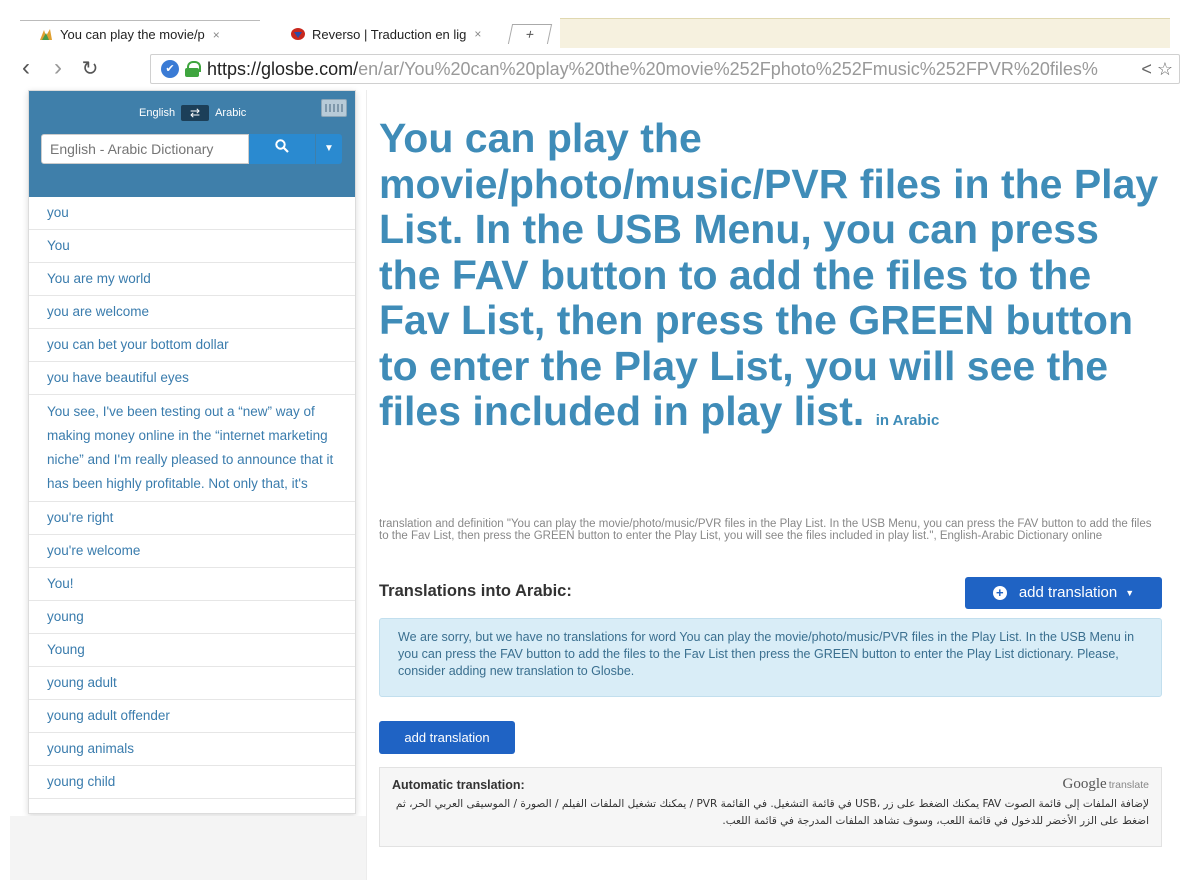  Describe the element at coordinates (58, 68) in the screenshot. I see `forward-arrow-icon: ›` at that location.